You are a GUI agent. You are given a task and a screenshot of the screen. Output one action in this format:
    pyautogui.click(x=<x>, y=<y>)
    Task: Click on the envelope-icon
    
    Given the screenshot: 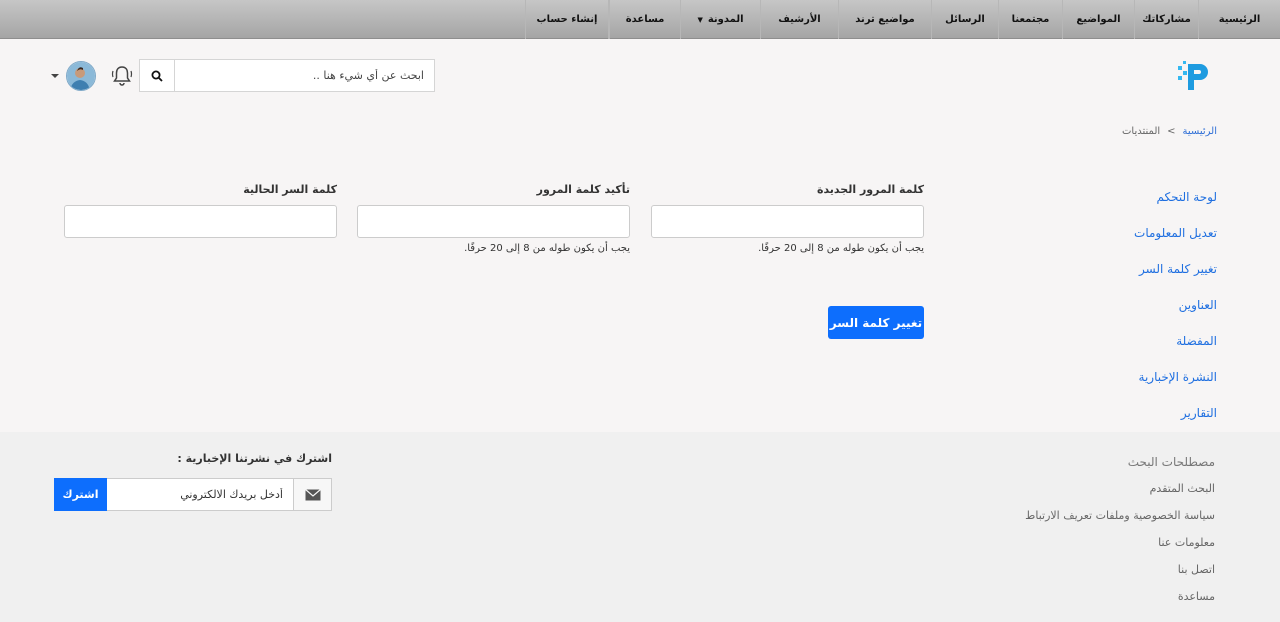 What is the action you would take?
    pyautogui.click(x=312, y=494)
    